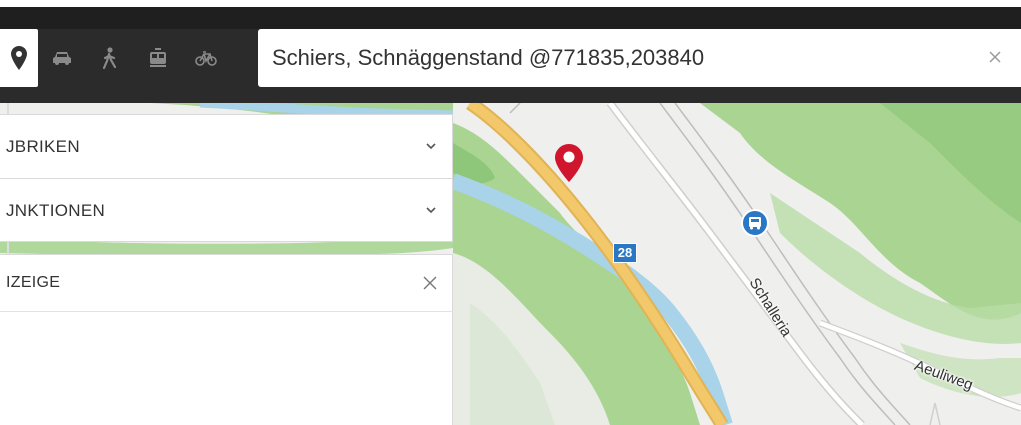 The image size is (1021, 425). Describe the element at coordinates (226, 311) in the screenshot. I see `anzeige-divider` at that location.